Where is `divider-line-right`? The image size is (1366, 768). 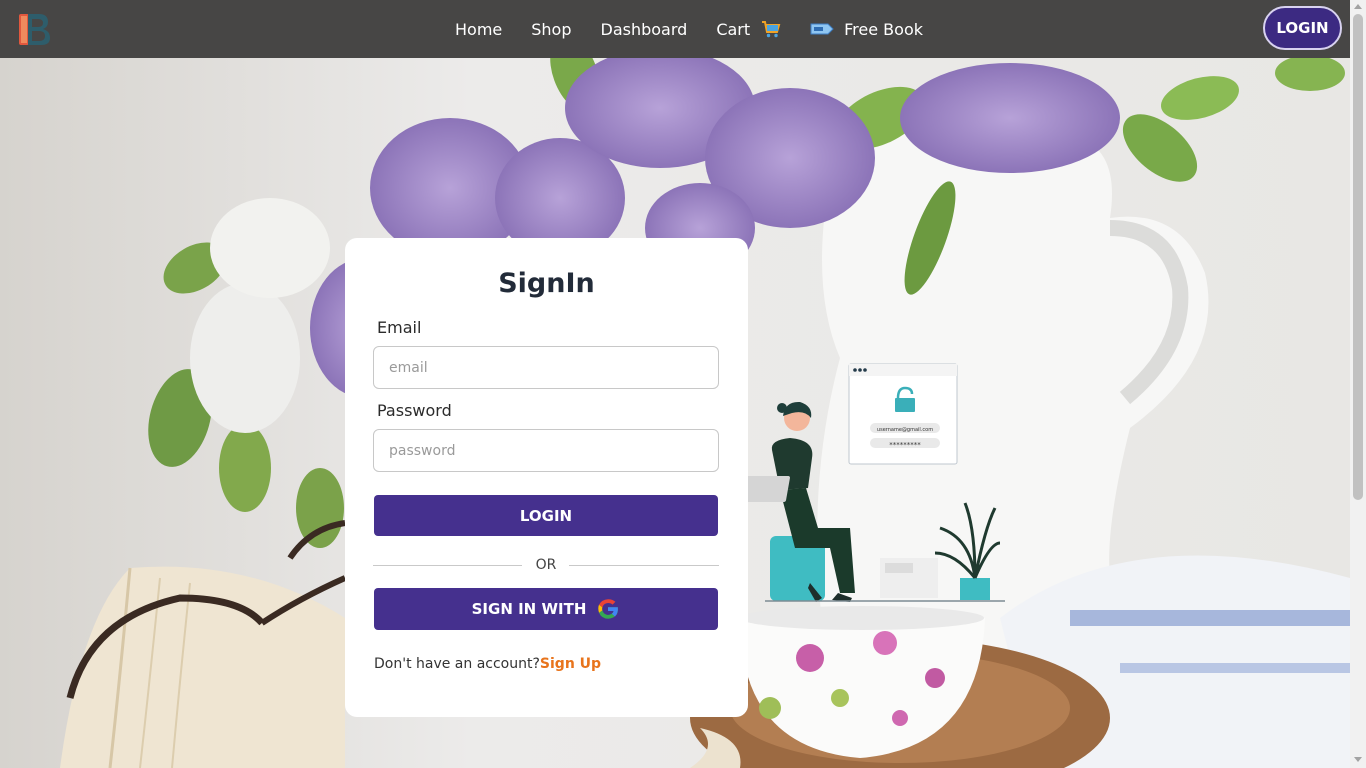 divider-line-right is located at coordinates (644, 565).